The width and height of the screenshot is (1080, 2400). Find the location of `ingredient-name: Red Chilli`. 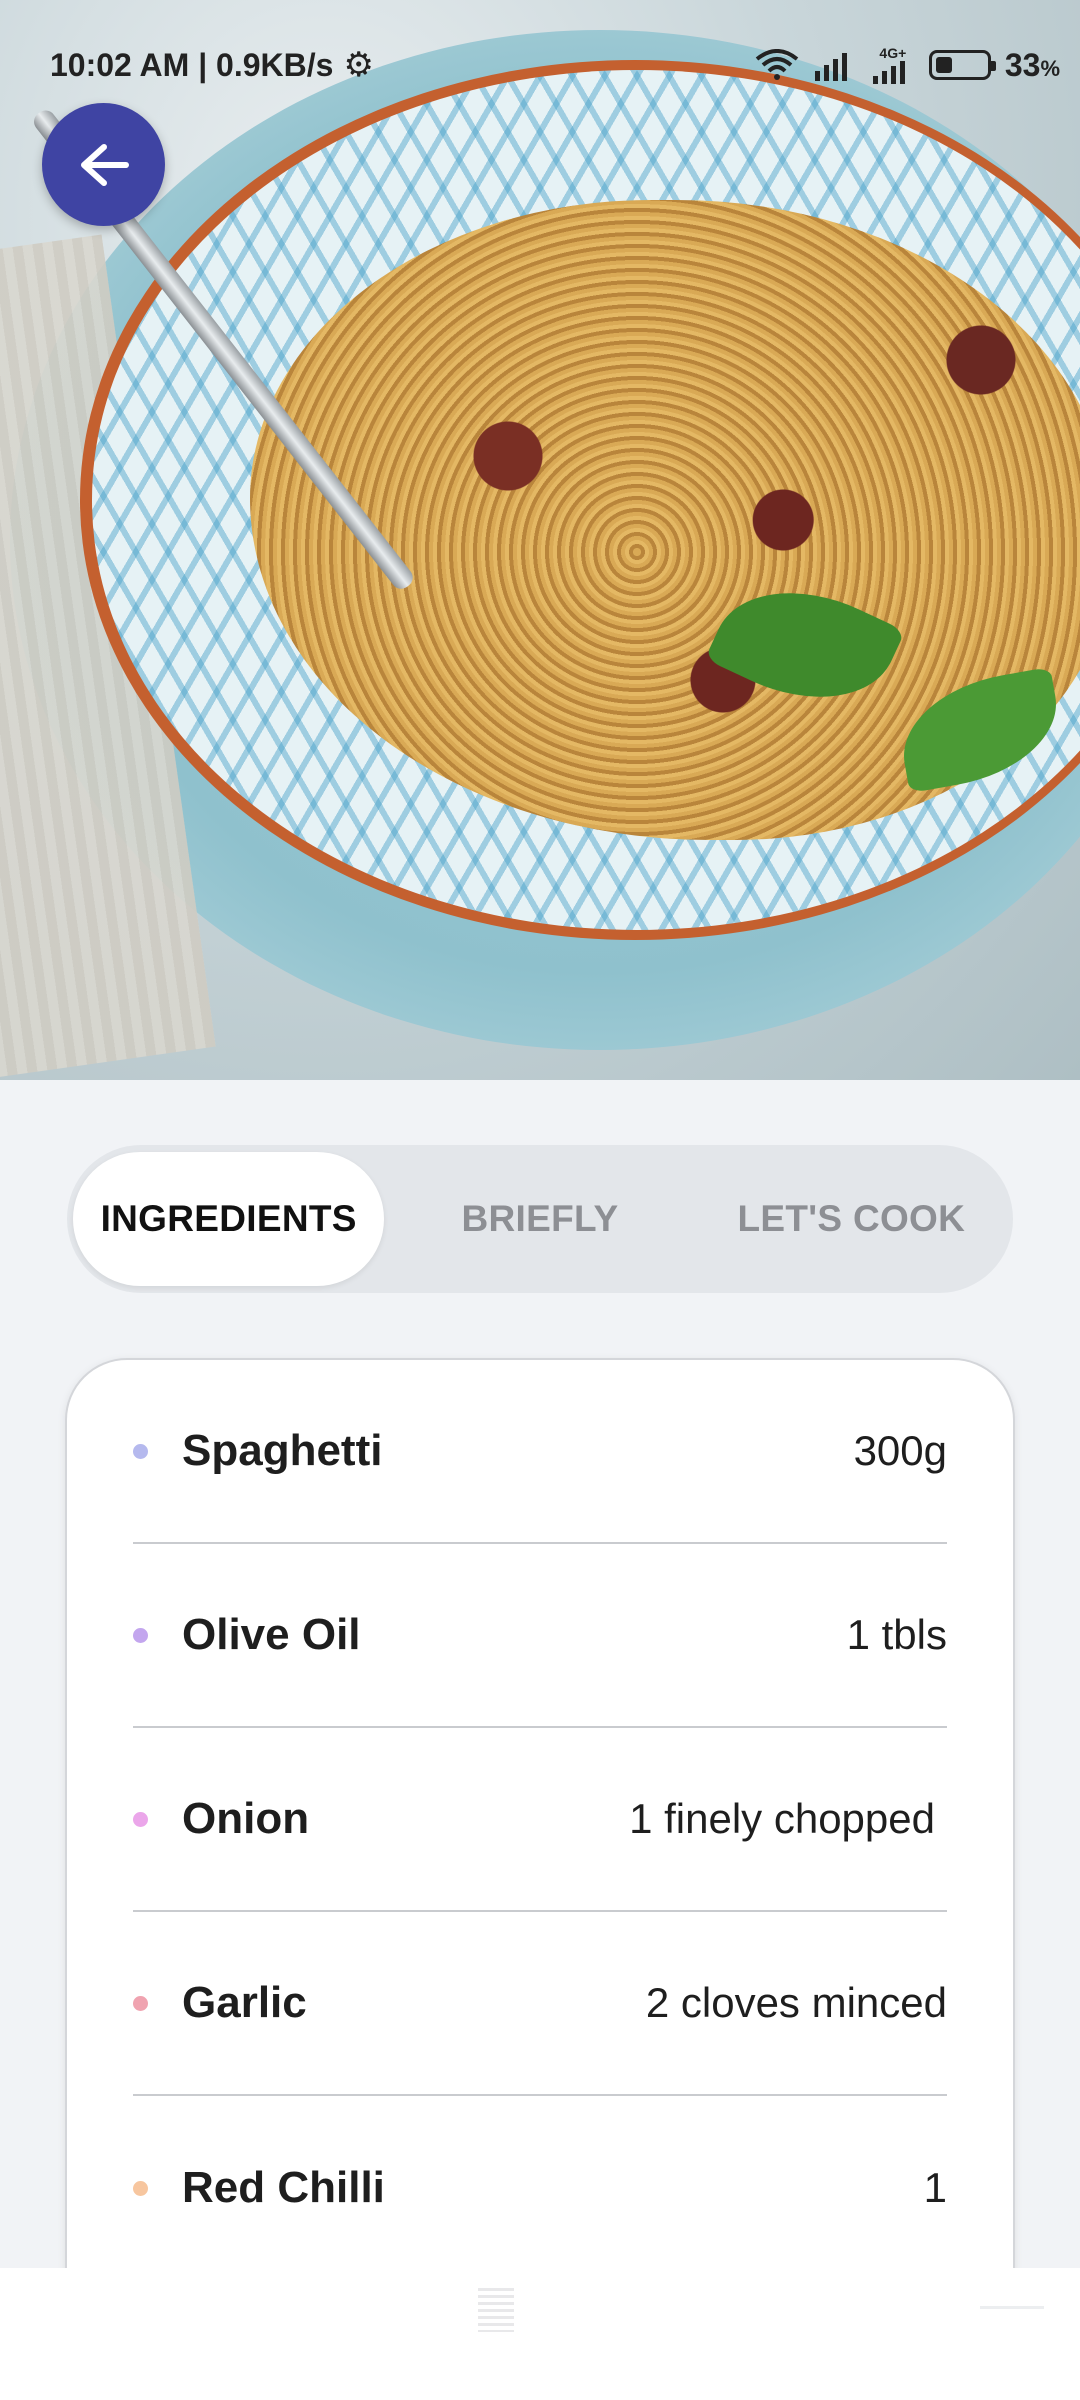

ingredient-name: Red Chilli is located at coordinates (283, 2187).